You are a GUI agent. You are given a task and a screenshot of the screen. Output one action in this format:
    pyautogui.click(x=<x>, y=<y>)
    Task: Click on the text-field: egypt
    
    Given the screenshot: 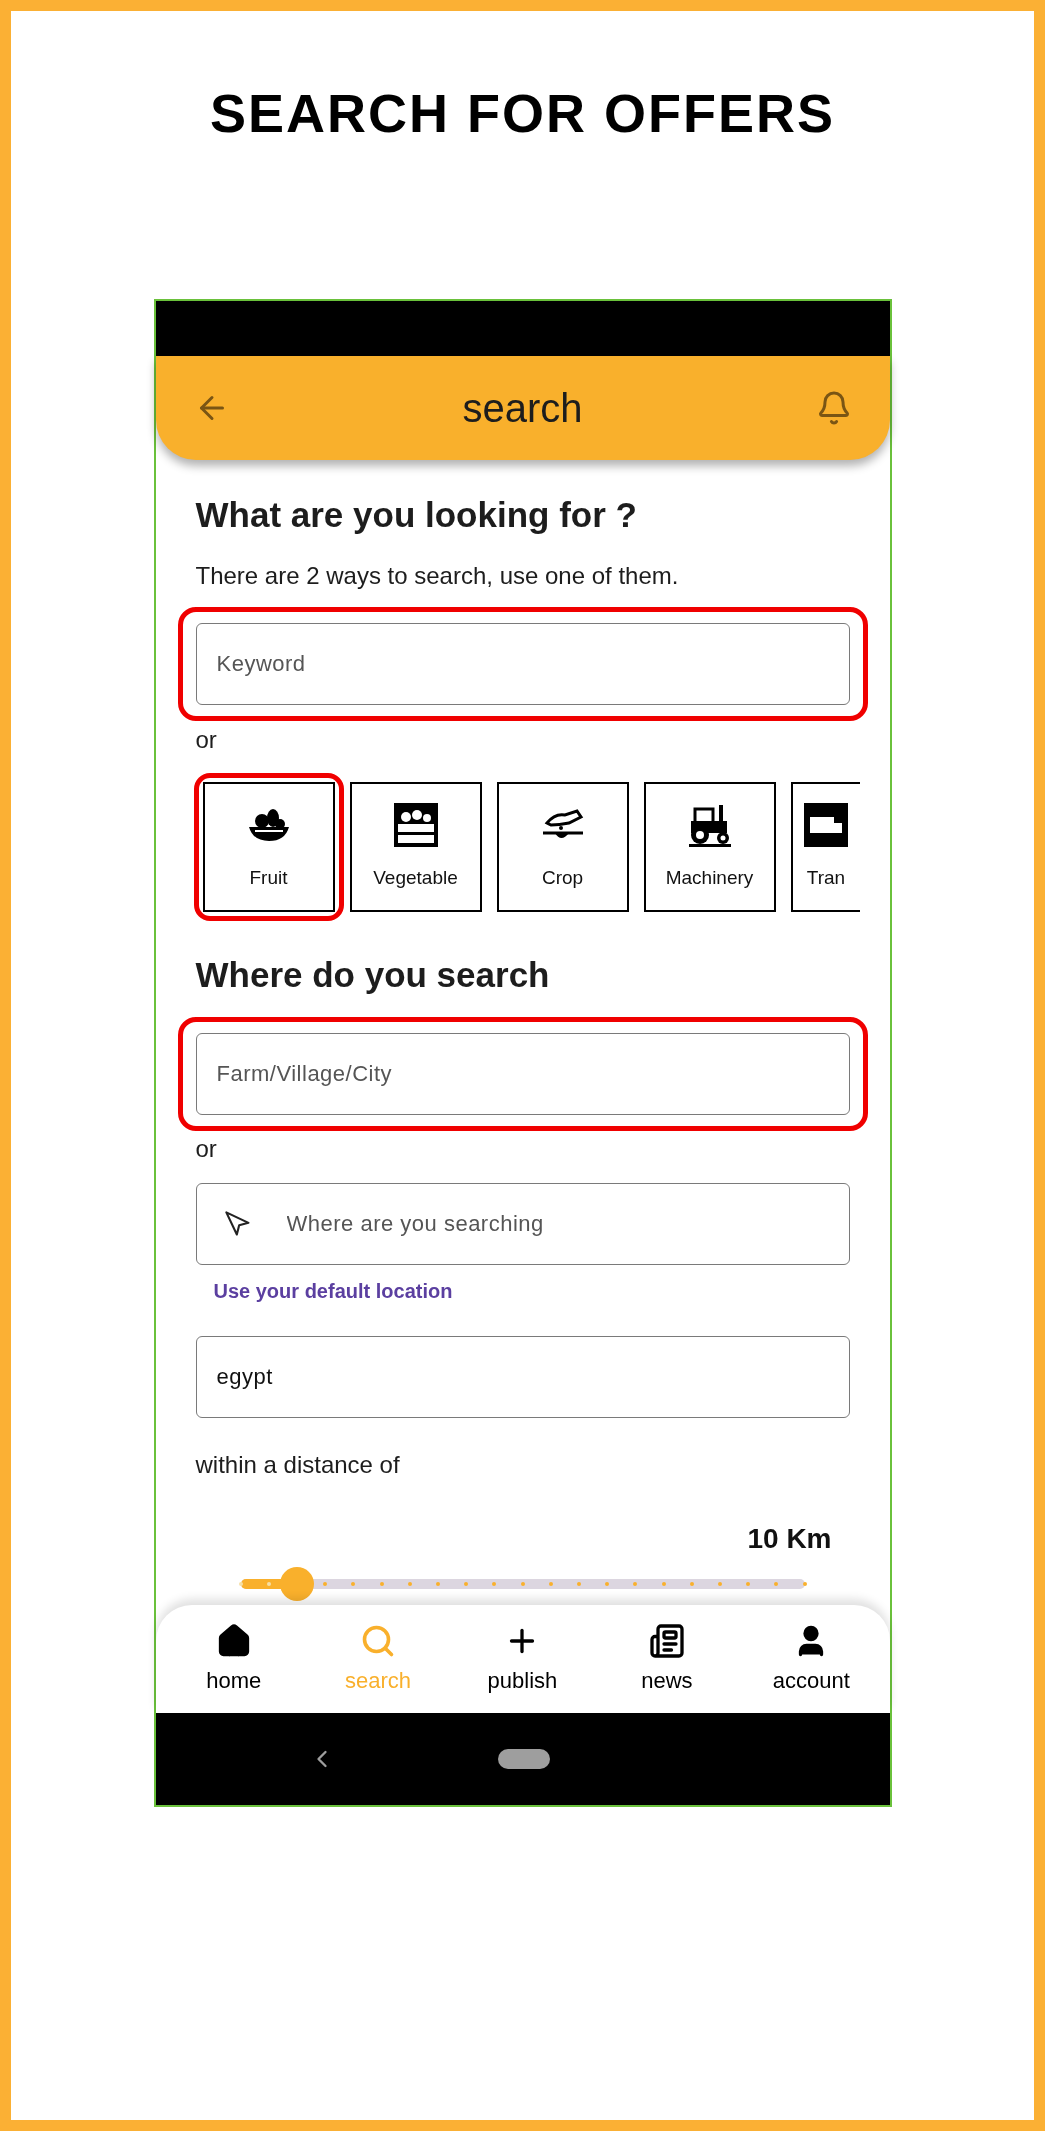 What is the action you would take?
    pyautogui.click(x=522, y=1377)
    